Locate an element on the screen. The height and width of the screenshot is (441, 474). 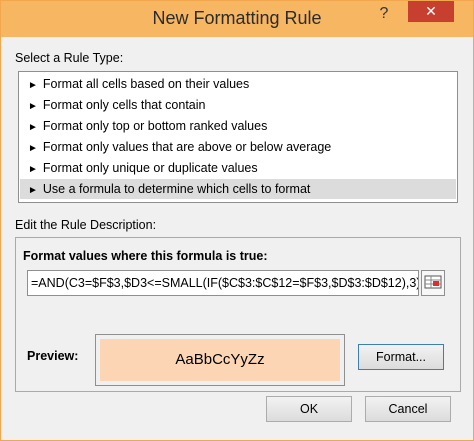
preview-box: AaBbCcYyZz is located at coordinates (220, 360).